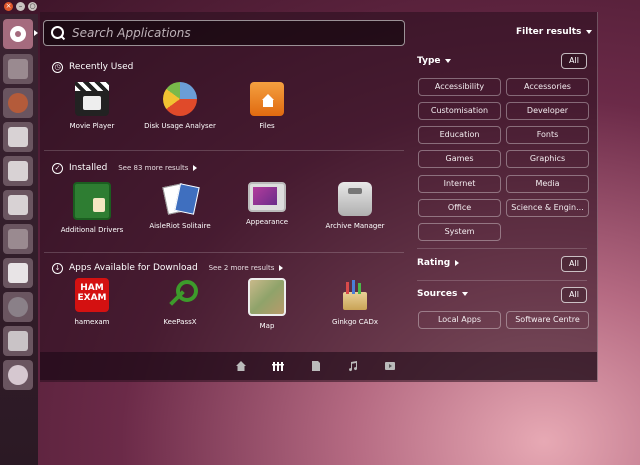 This screenshot has width=640, height=465. What do you see at coordinates (547, 111) in the screenshot?
I see `type-chip-developer: Developer` at bounding box center [547, 111].